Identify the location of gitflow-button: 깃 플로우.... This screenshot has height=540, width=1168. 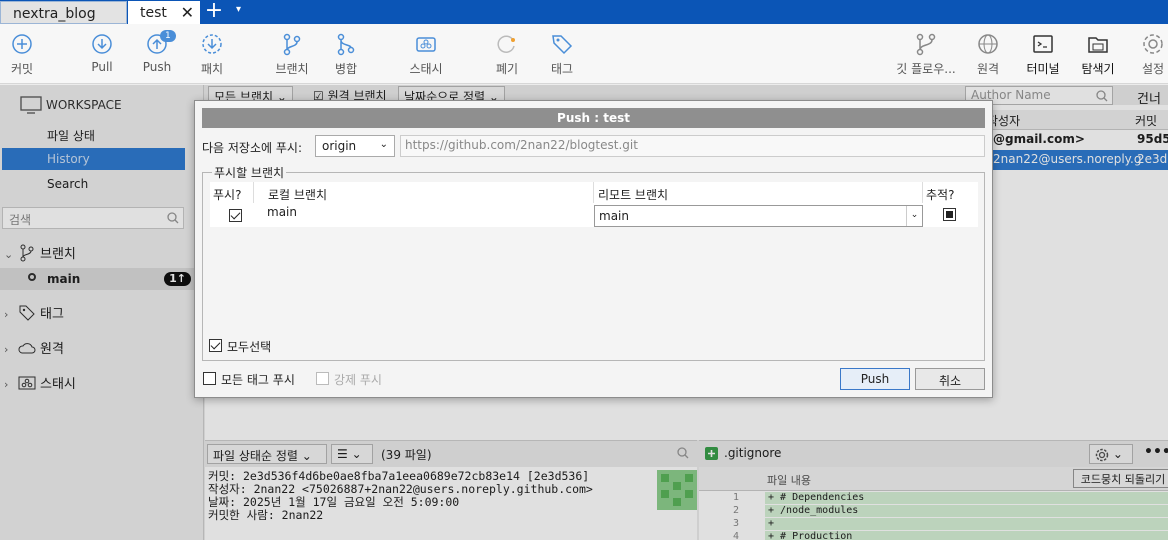
(926, 54).